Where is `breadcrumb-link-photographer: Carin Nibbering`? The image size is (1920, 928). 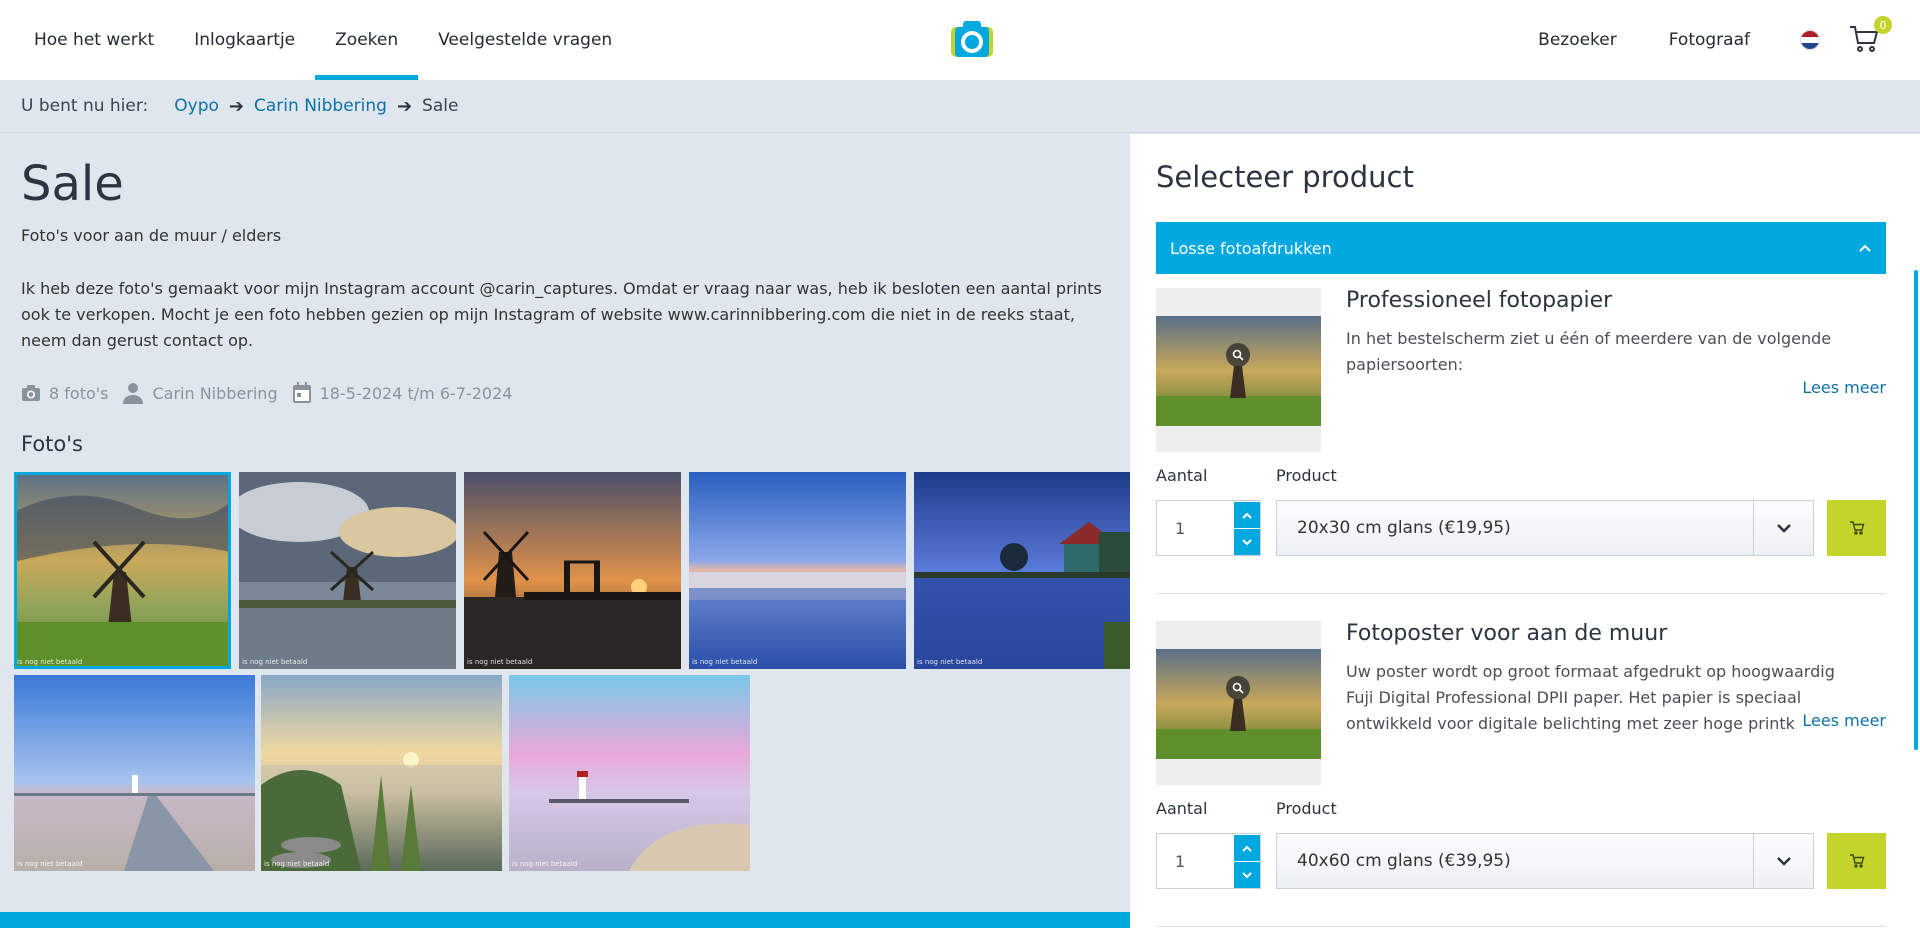
breadcrumb-link-photographer: Carin Nibbering is located at coordinates (320, 106).